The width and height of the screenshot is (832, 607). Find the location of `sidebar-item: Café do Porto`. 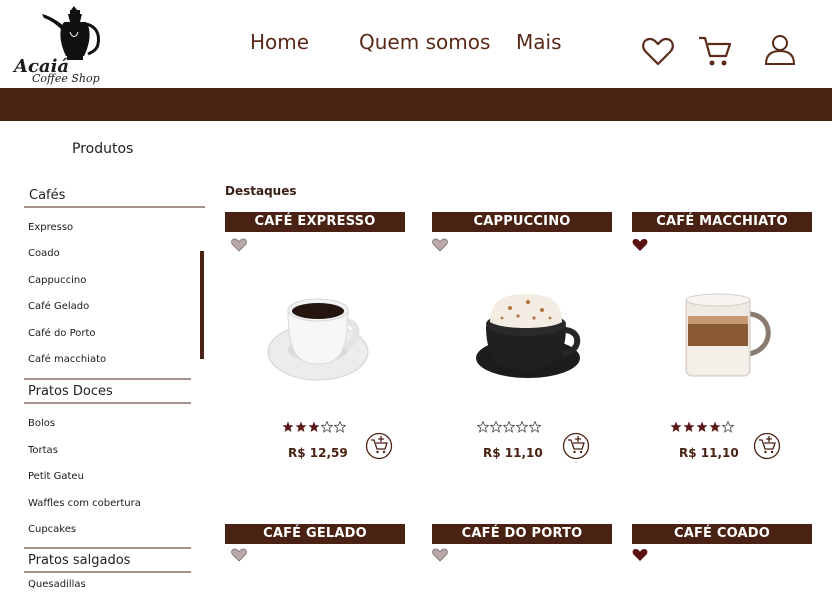

sidebar-item: Café do Porto is located at coordinates (62, 333).